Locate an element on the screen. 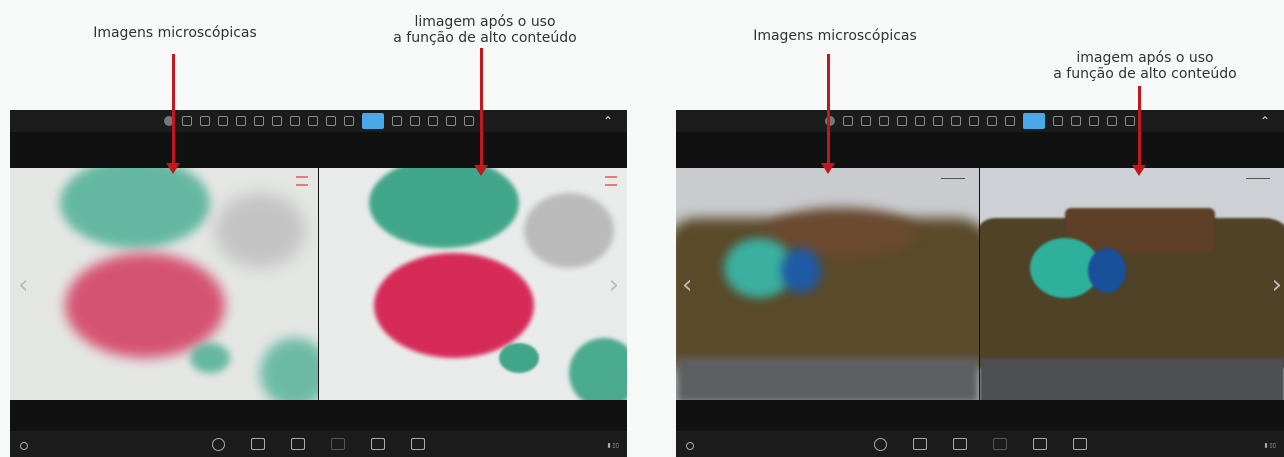  arrow-left-hc is located at coordinates (481, 112).